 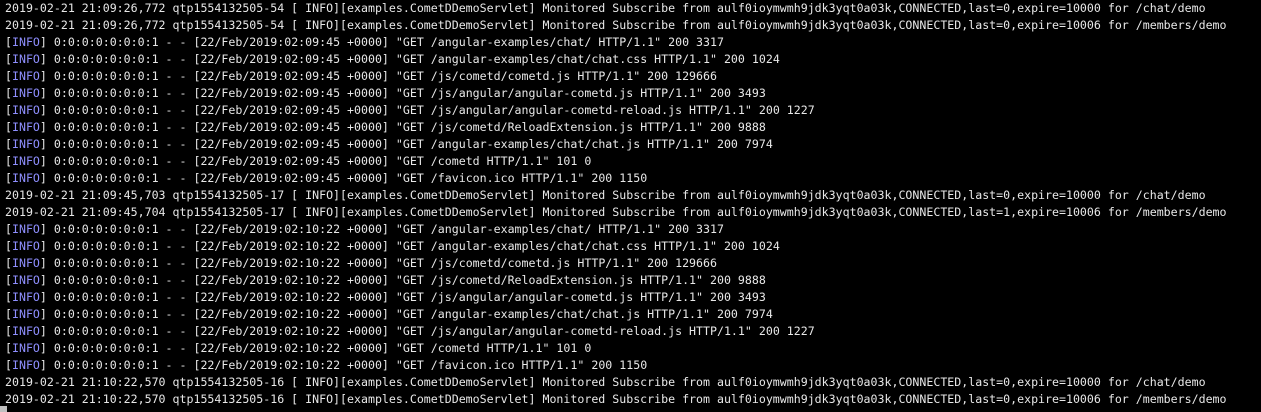 I want to click on terminal-cursor, so click(x=3, y=409).